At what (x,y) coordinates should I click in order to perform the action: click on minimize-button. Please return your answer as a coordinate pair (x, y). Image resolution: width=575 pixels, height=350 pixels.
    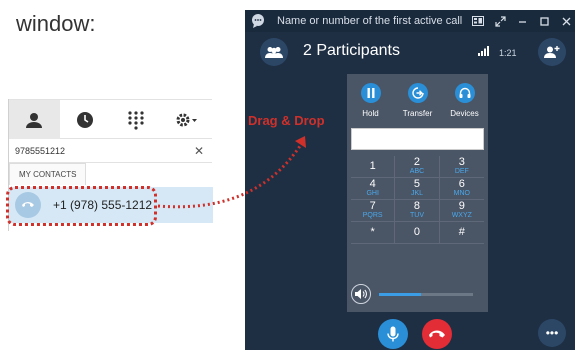
    Looking at the image, I should click on (522, 21).